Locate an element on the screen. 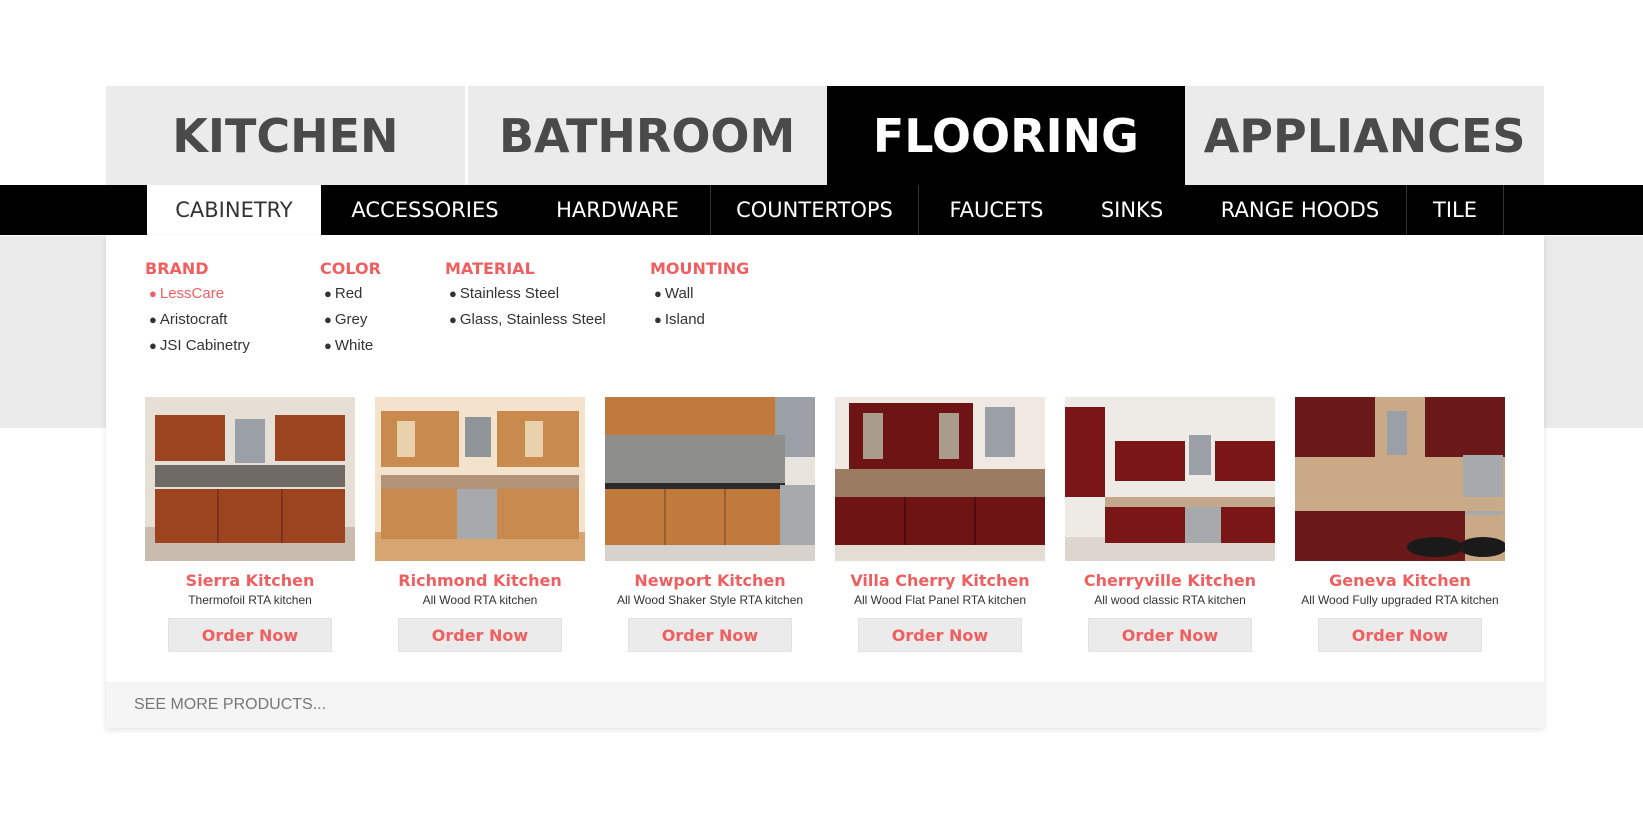  tab-appliances: APPLIANCES is located at coordinates (1364, 135).